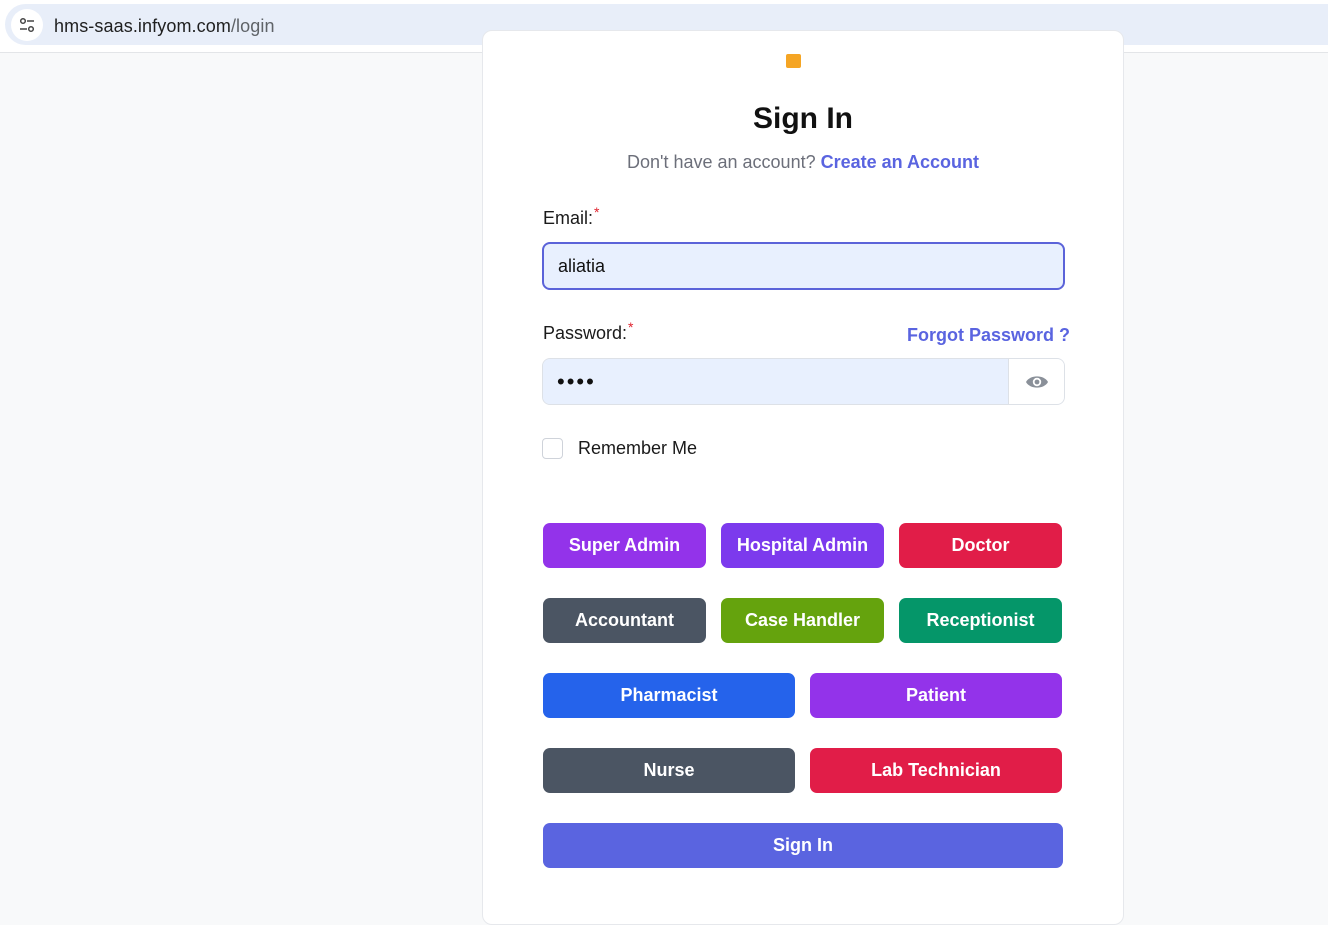  I want to click on signup-prompt: Don't have an account? Create an Account, so click(803, 162).